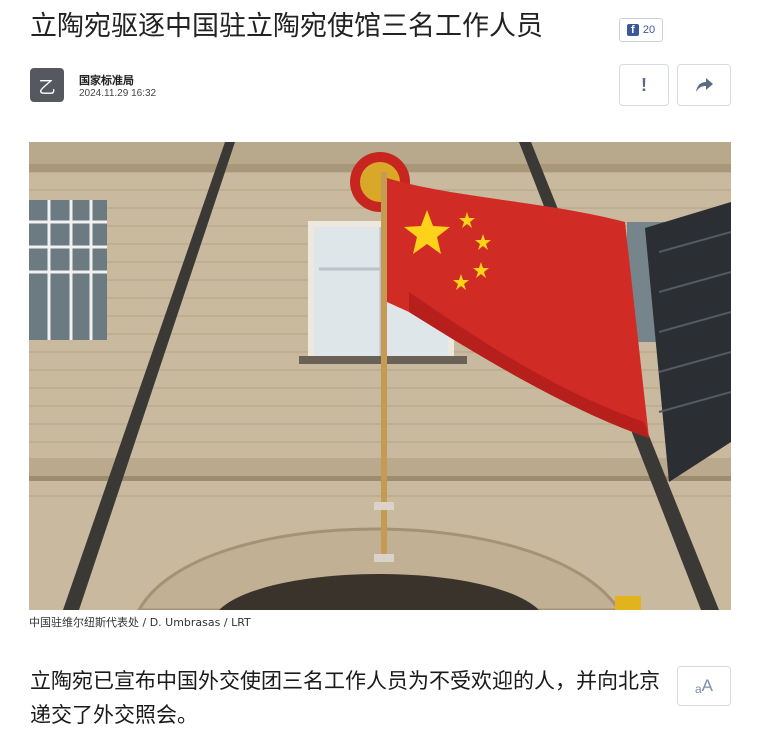  What do you see at coordinates (345, 698) in the screenshot?
I see `article-lead: 立陶宛已宣布中国外交使团三名工作人员为不受欢迎的人，并向北京递交了外交照会。` at bounding box center [345, 698].